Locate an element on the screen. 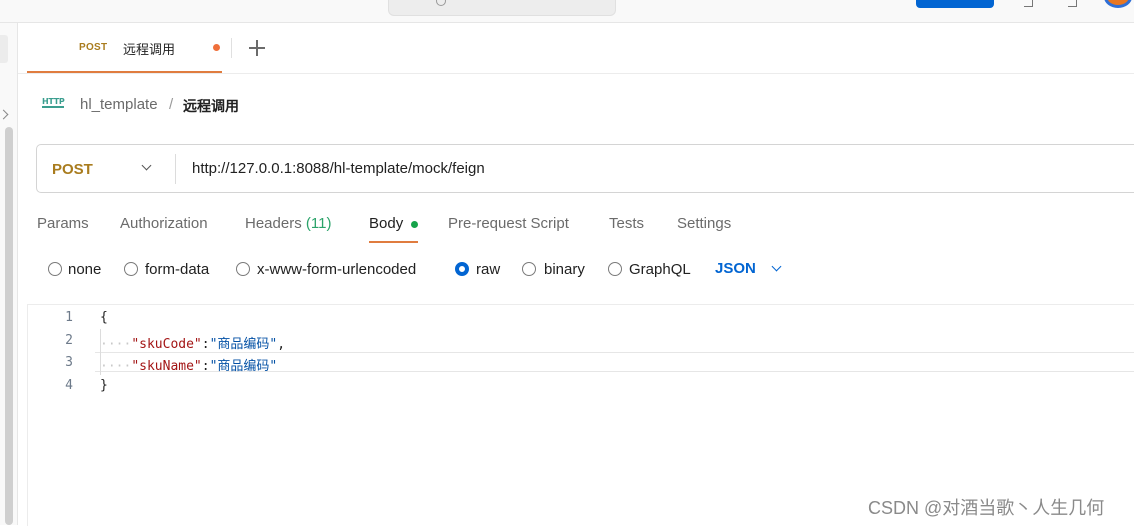 The height and width of the screenshot is (526, 1134). tab-prerequest-script: Pre-request Script is located at coordinates (508, 223).